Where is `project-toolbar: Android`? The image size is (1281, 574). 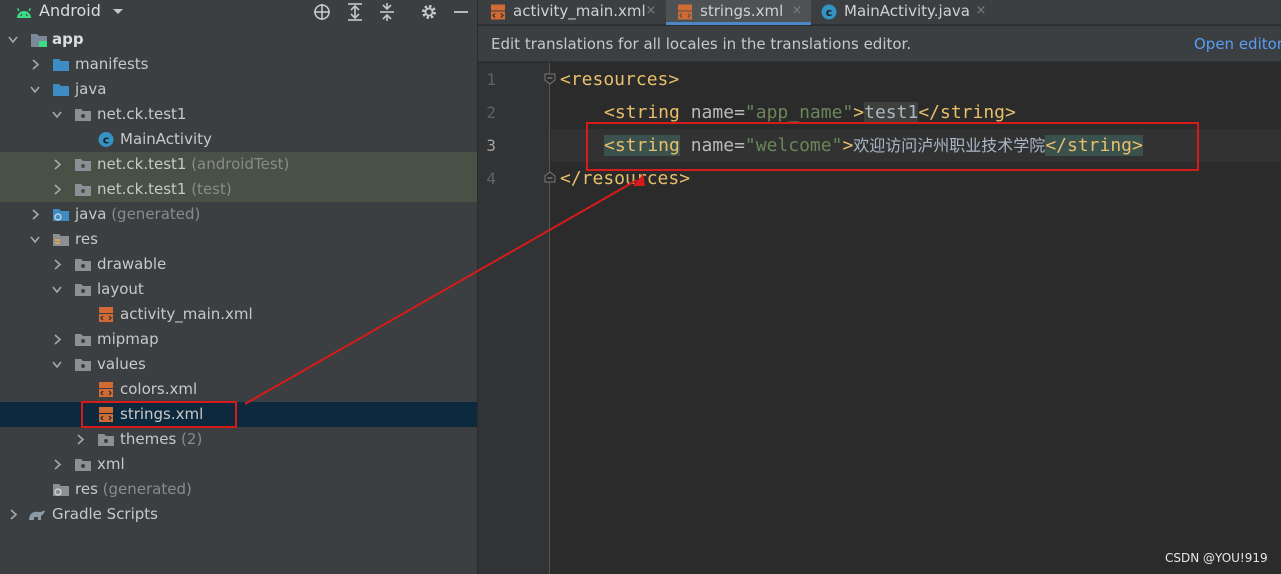 project-toolbar: Android is located at coordinates (238, 12).